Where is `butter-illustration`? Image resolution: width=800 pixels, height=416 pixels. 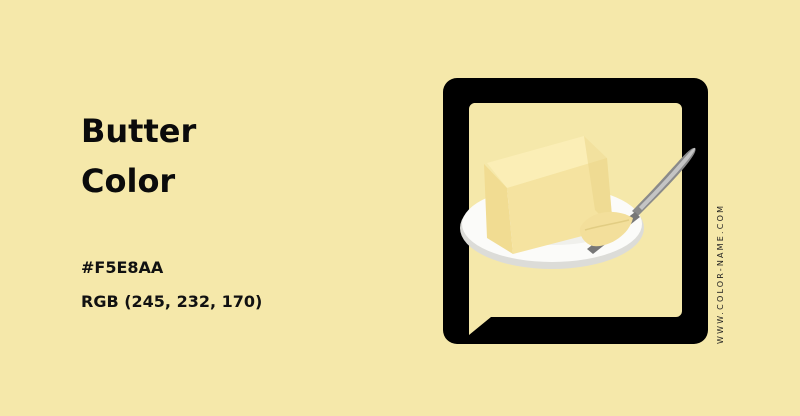
butter-illustration is located at coordinates (578, 202).